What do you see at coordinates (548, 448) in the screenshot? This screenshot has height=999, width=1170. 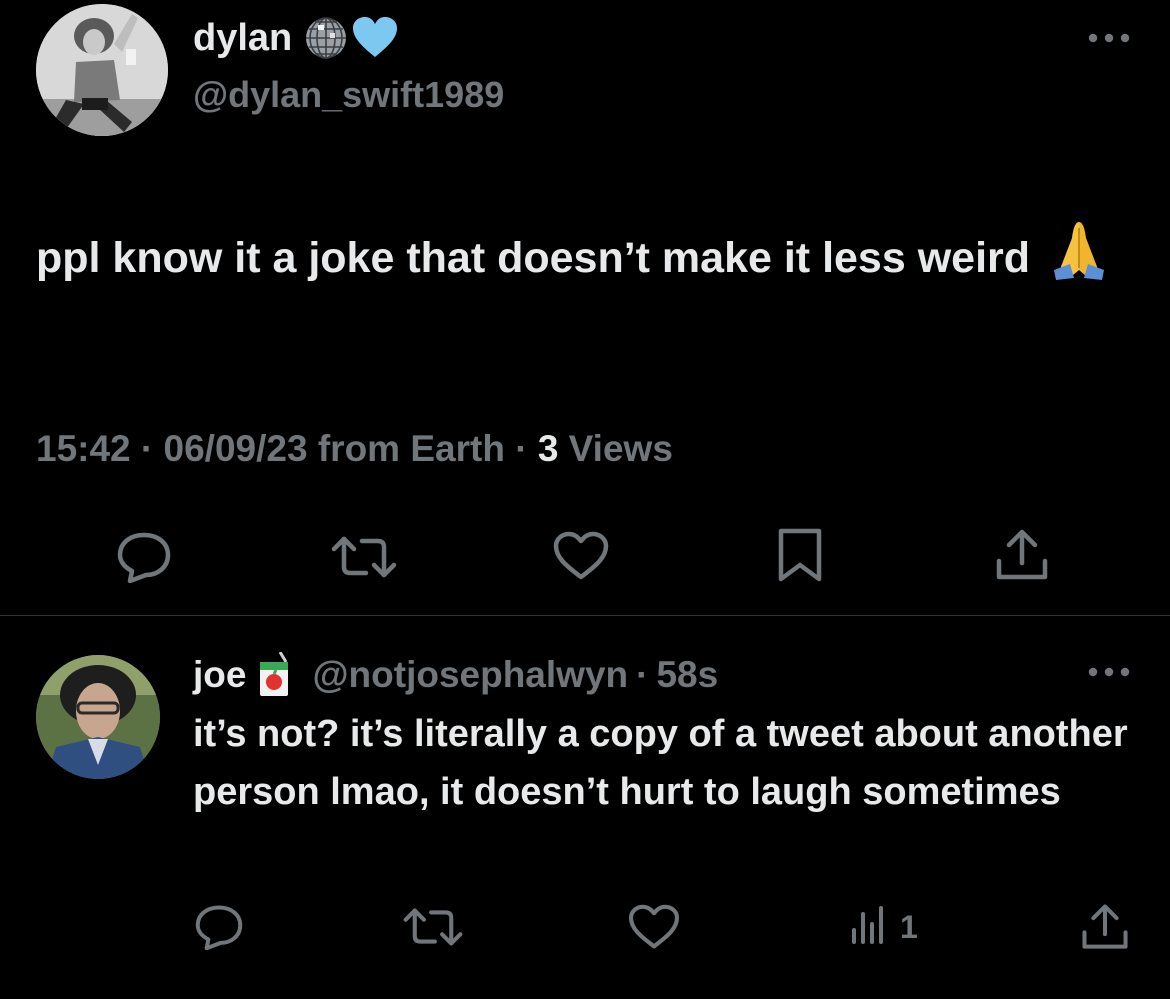 I see `views-count: 3` at bounding box center [548, 448].